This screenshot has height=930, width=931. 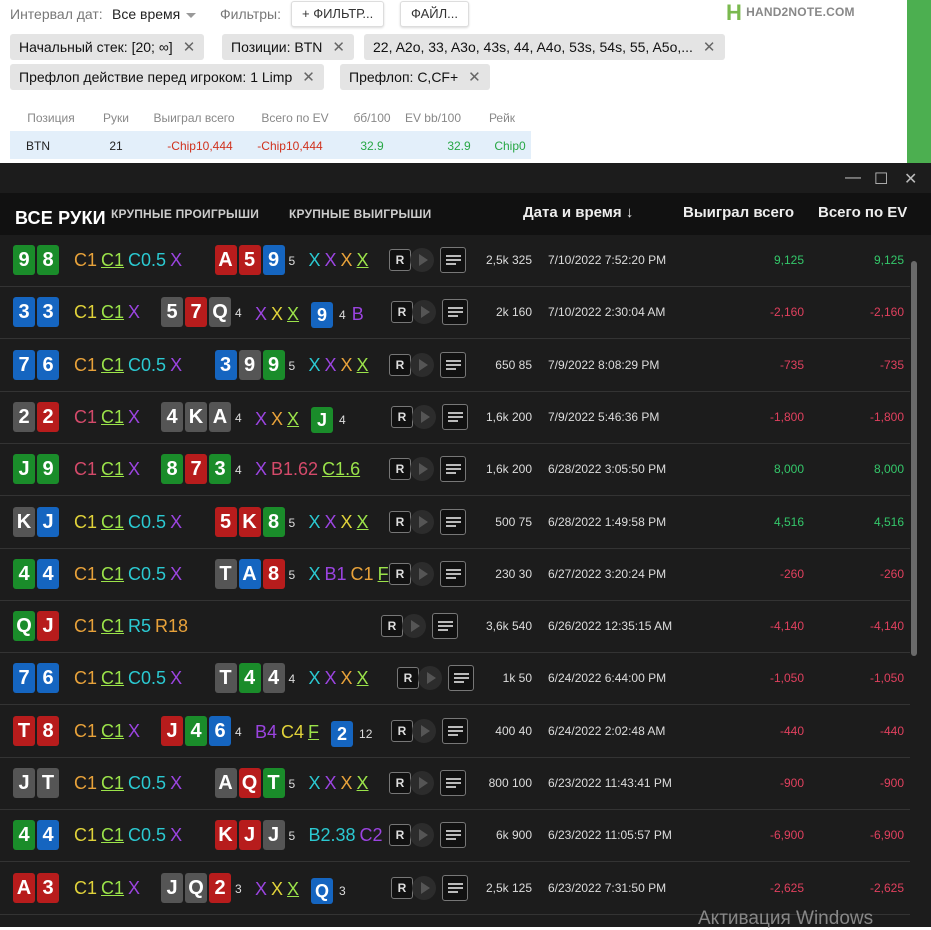 I want to click on hole-card: 4, so click(x=24, y=835).